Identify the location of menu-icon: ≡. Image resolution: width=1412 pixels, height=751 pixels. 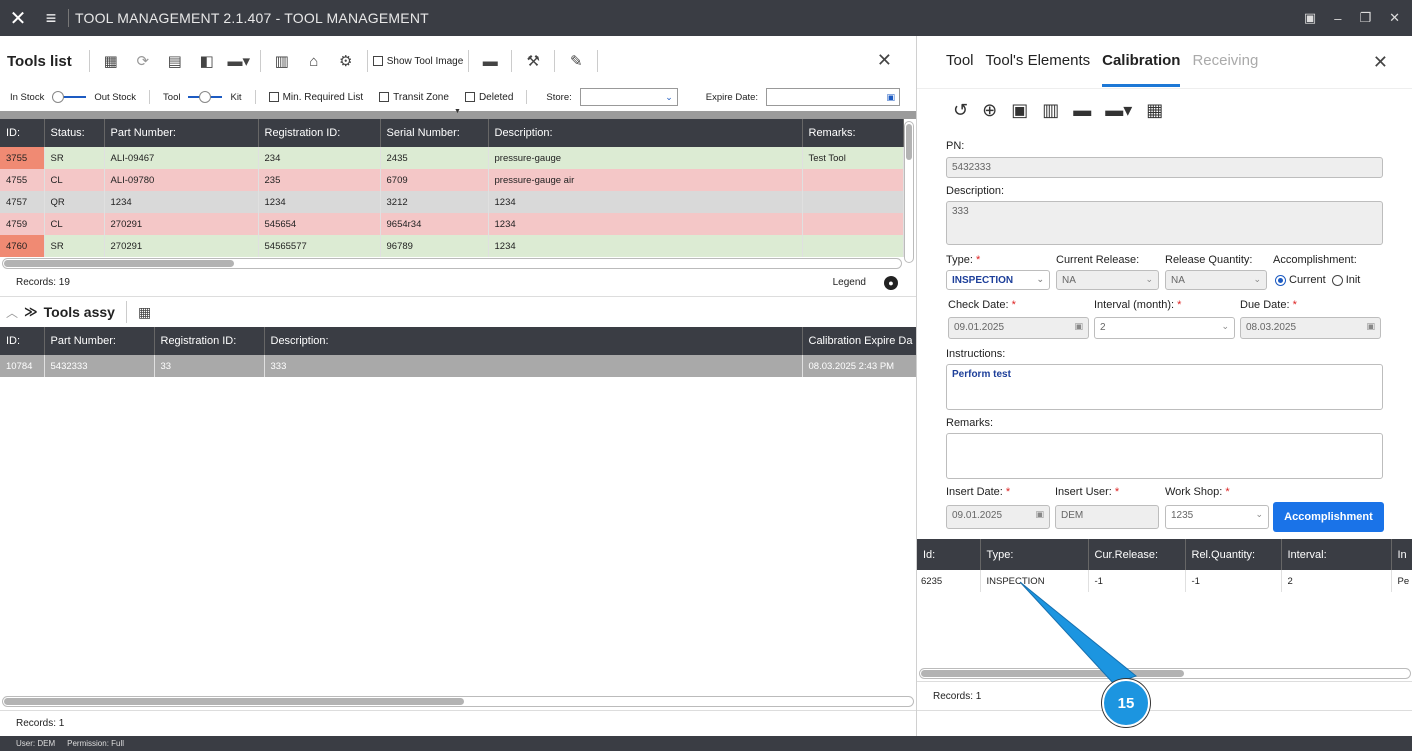
(51, 18).